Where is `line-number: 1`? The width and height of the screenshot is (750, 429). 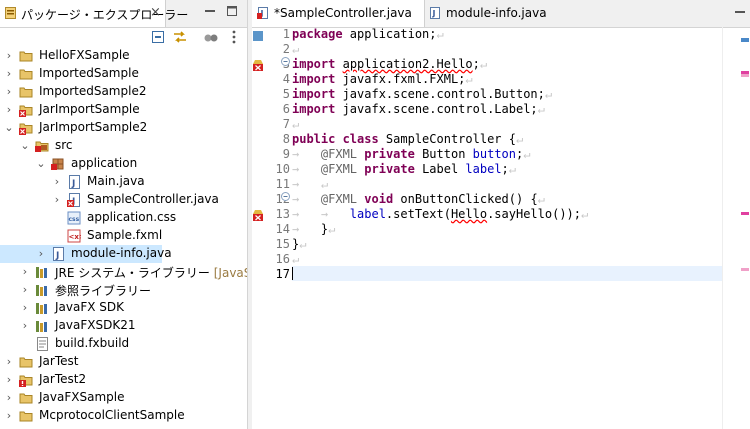
line-number: 1 is located at coordinates (286, 34).